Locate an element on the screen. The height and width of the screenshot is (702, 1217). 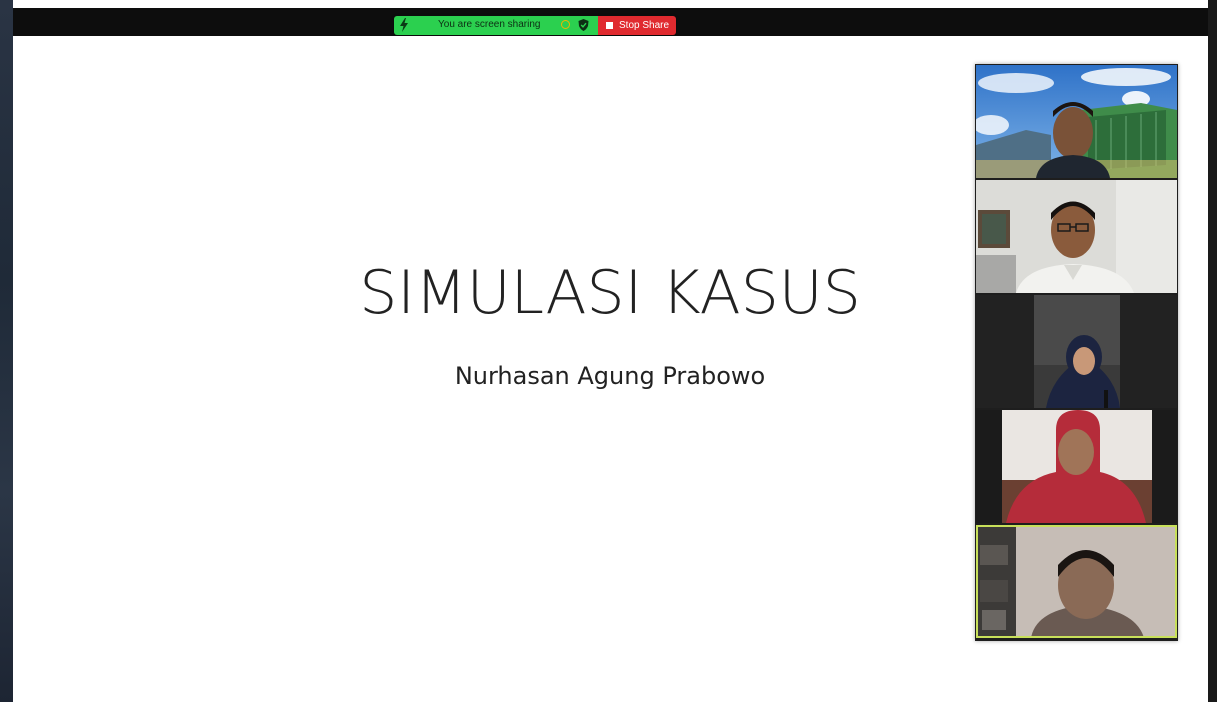
desktop-edge-left is located at coordinates (6, 351).